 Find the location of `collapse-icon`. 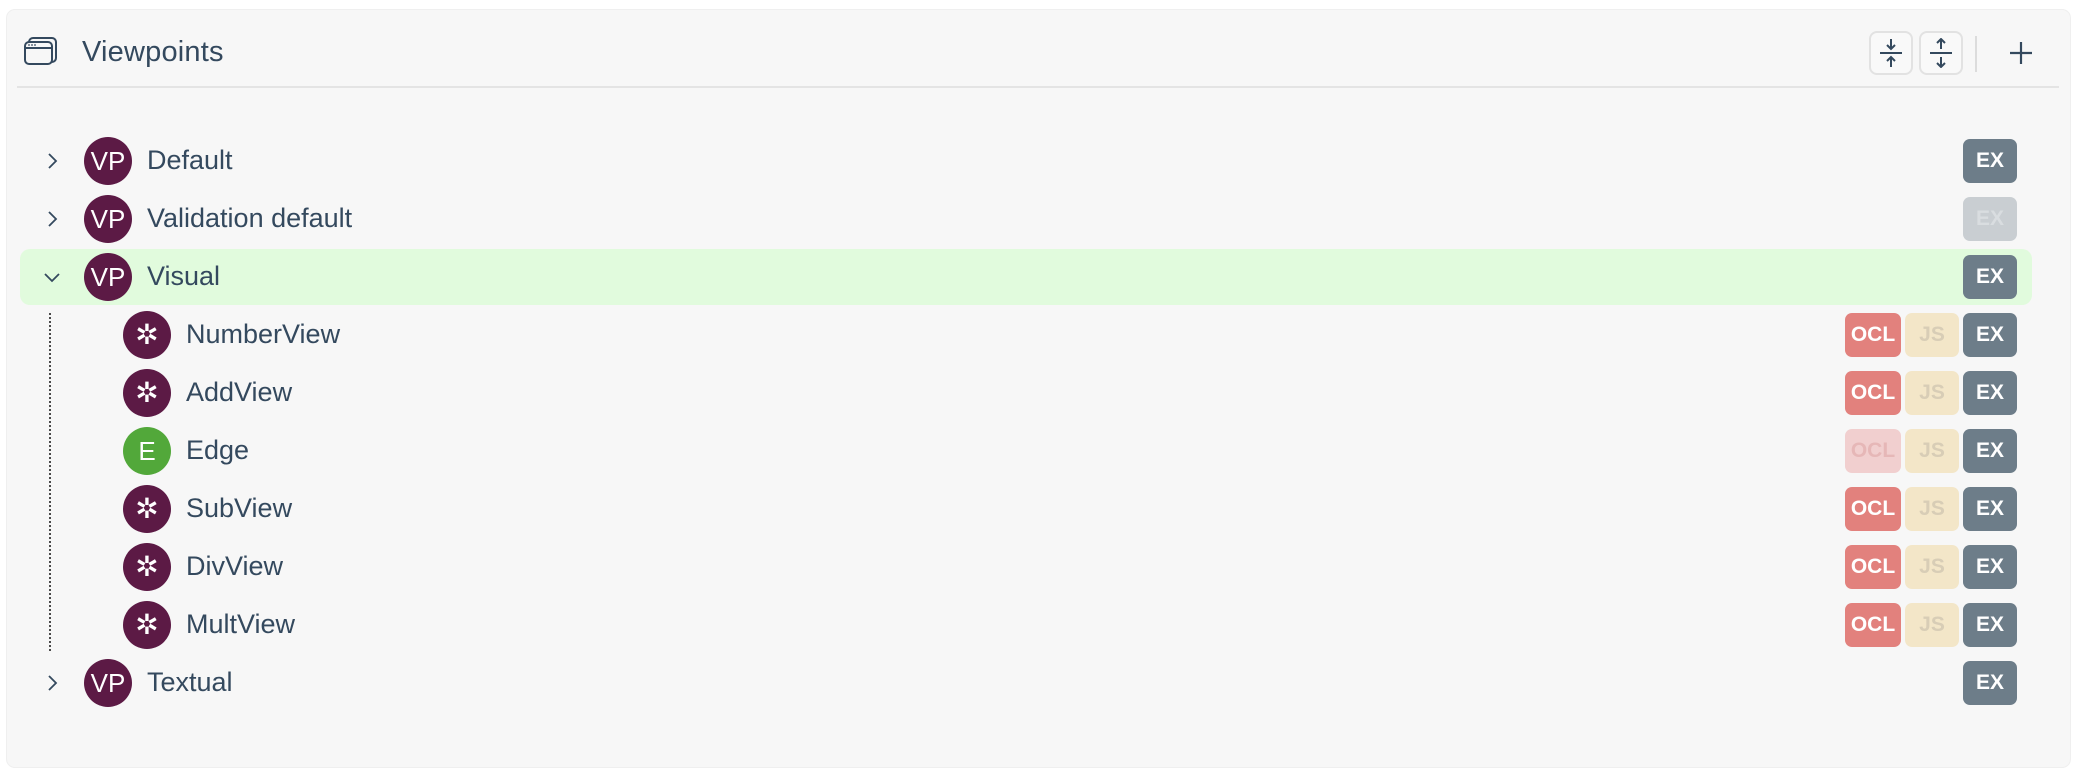

collapse-icon is located at coordinates (1891, 53).